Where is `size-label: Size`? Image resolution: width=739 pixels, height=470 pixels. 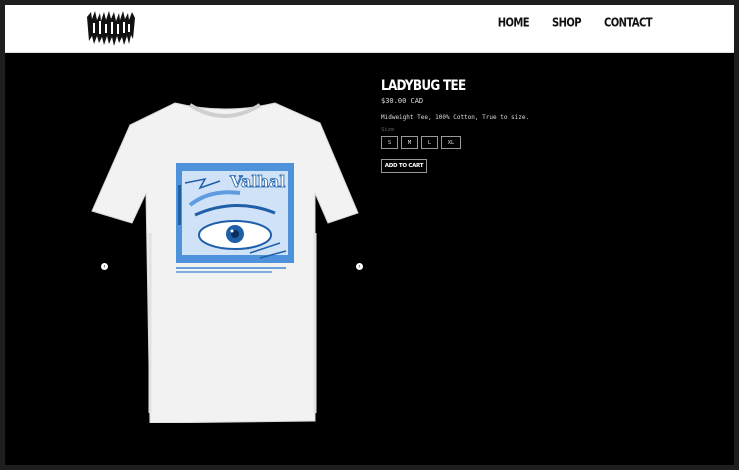
size-label: Size is located at coordinates (388, 130).